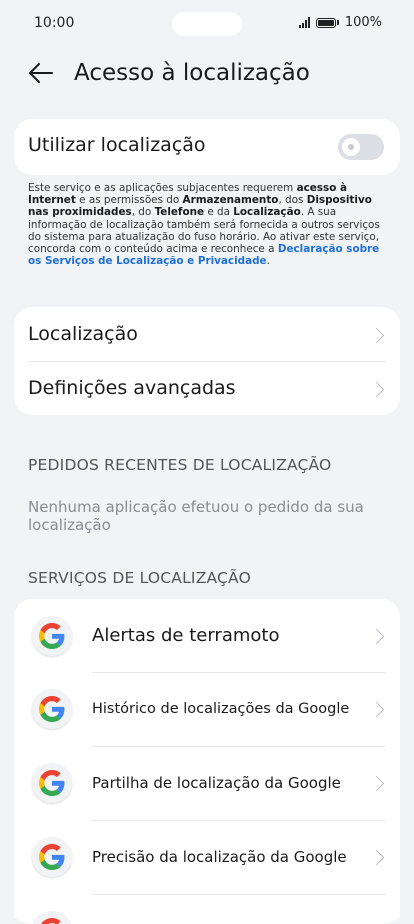  I want to click on battery-cap-icon, so click(337, 22).